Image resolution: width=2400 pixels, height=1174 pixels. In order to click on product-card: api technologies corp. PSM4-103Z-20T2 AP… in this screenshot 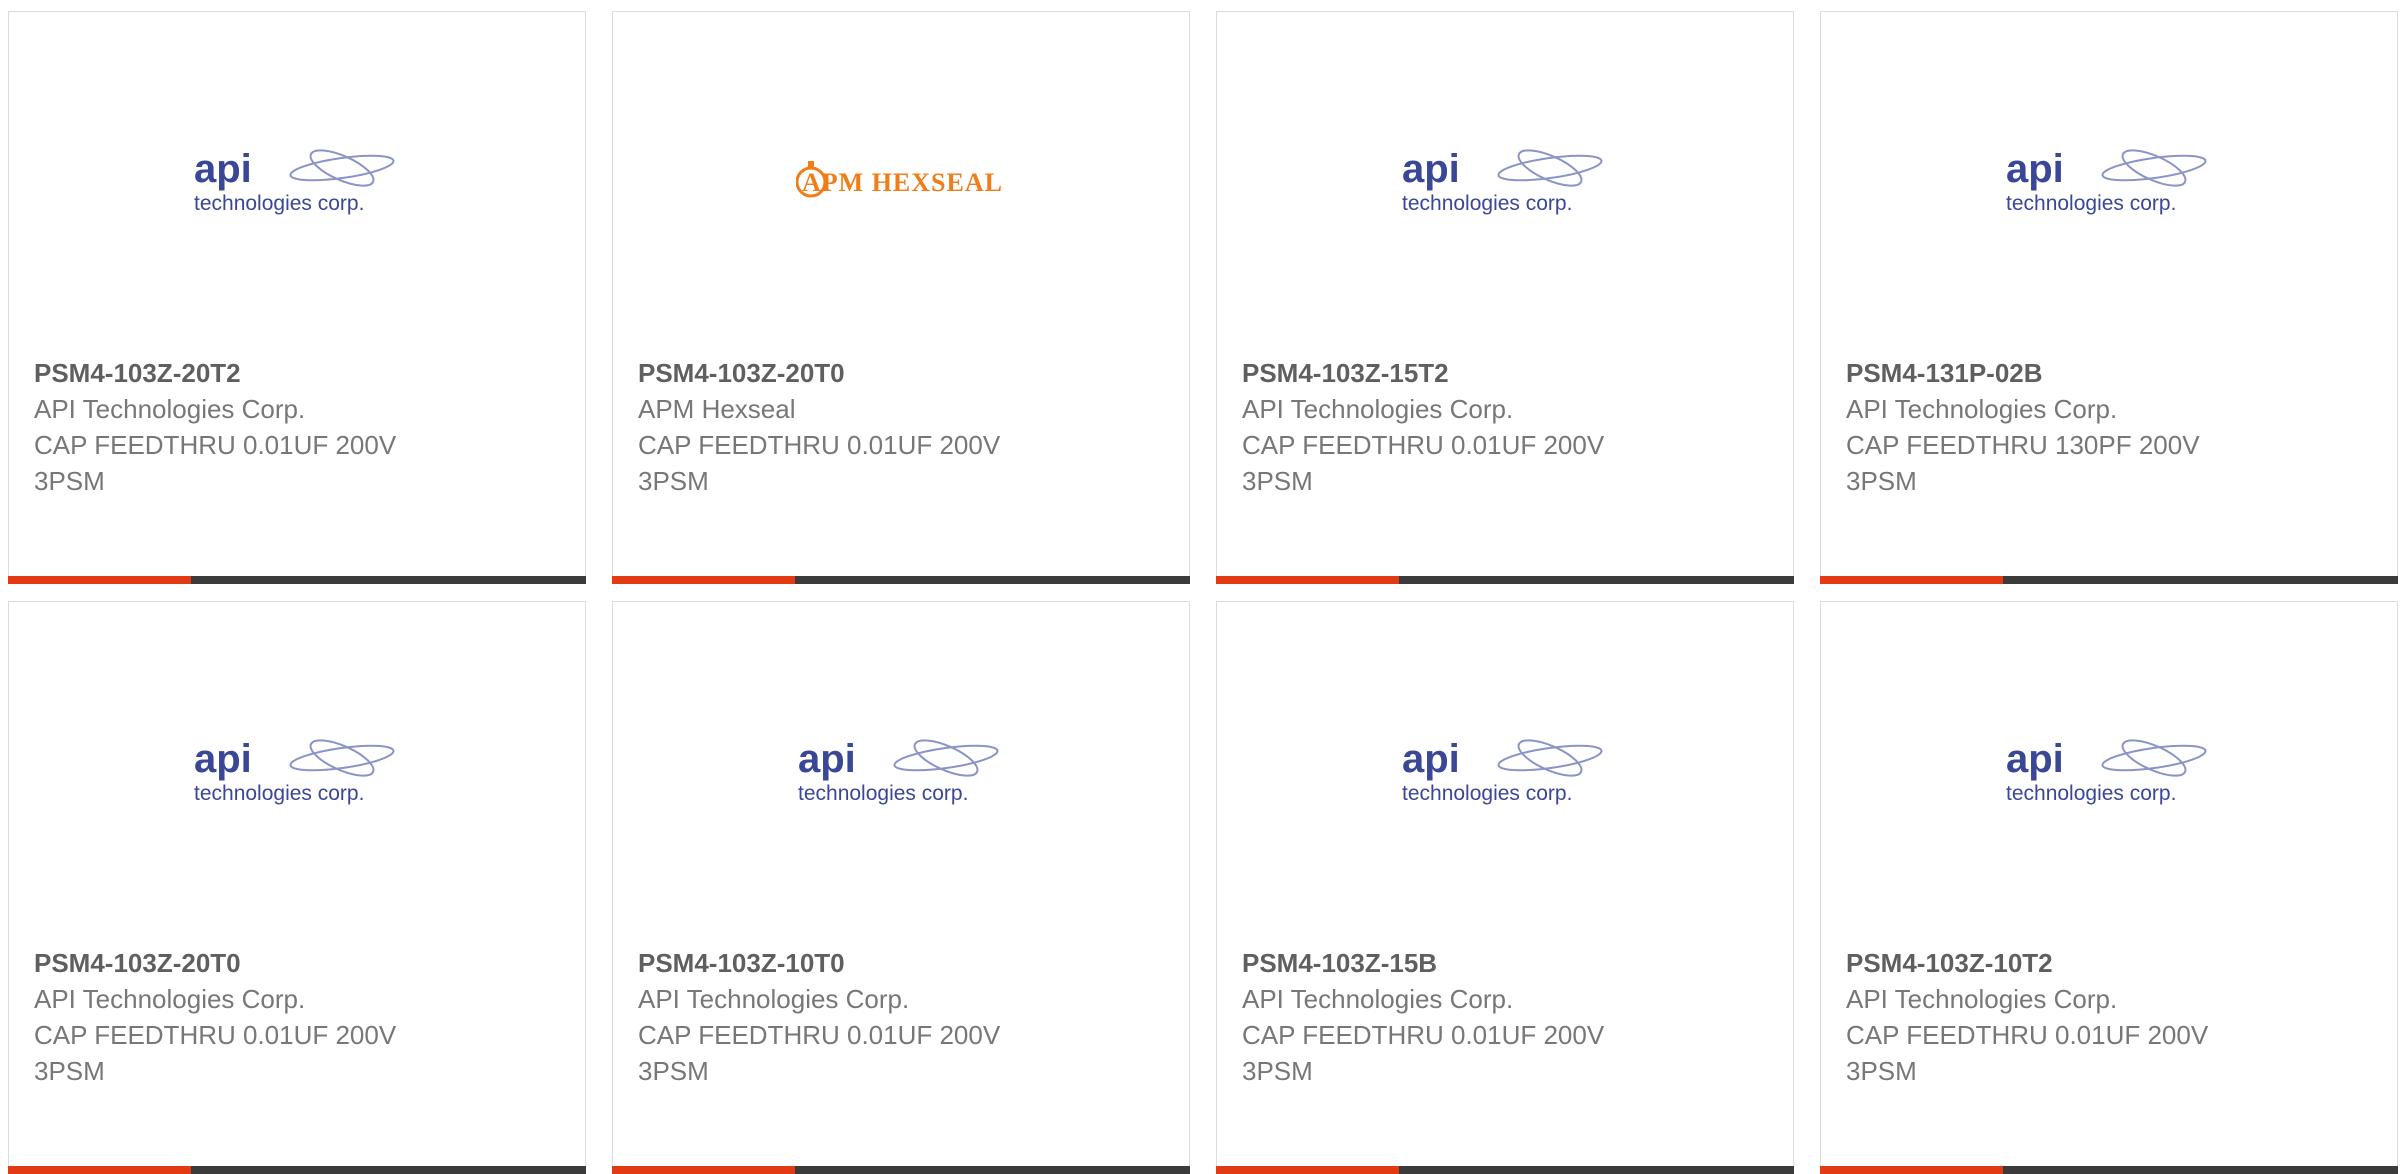, I will do `click(297, 297)`.